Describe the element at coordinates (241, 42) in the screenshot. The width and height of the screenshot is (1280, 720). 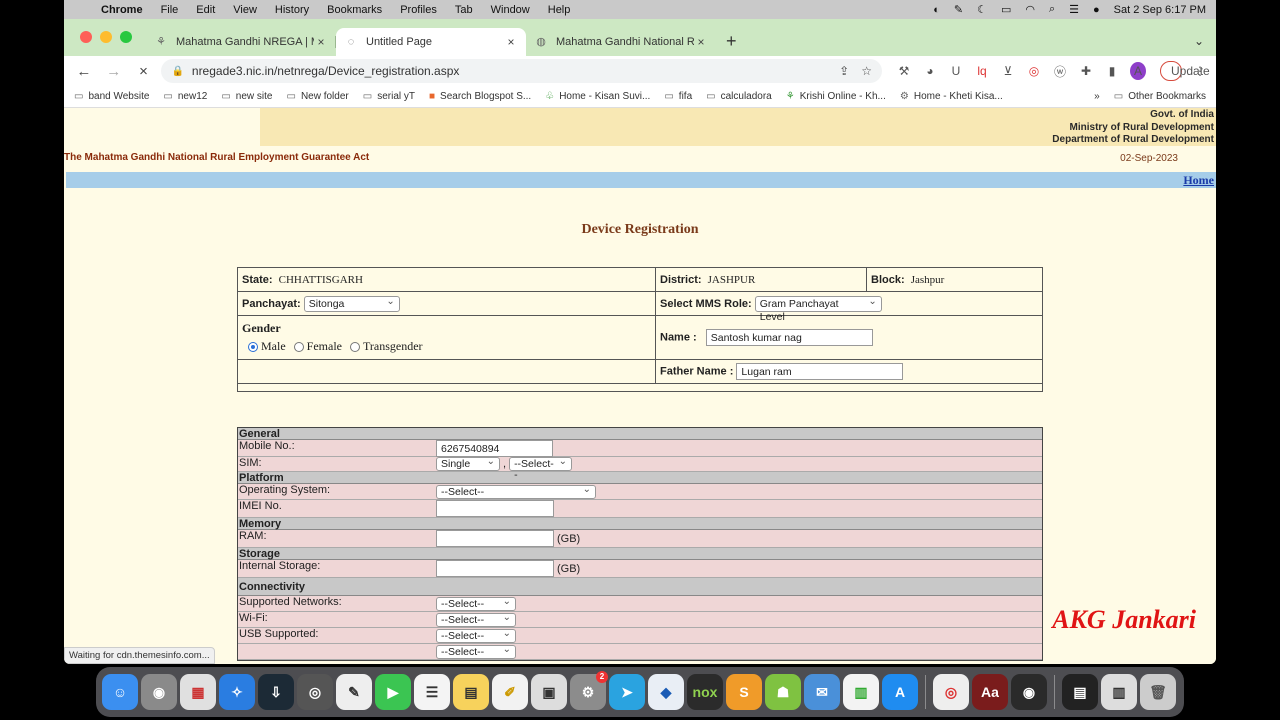
I see `tab-nrega-mini: ⚘ Mahatma Gandhi NREGA | Mini ×` at that location.